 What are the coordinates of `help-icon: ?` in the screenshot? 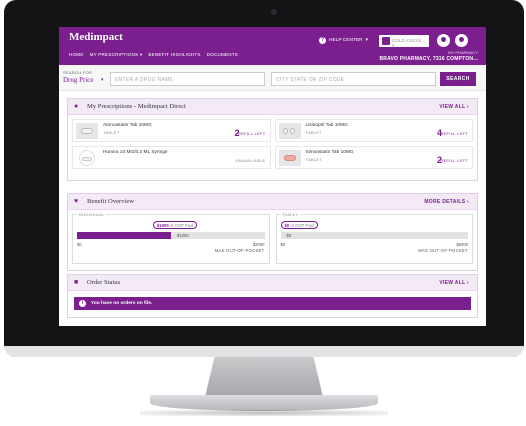 It's located at (322, 40).